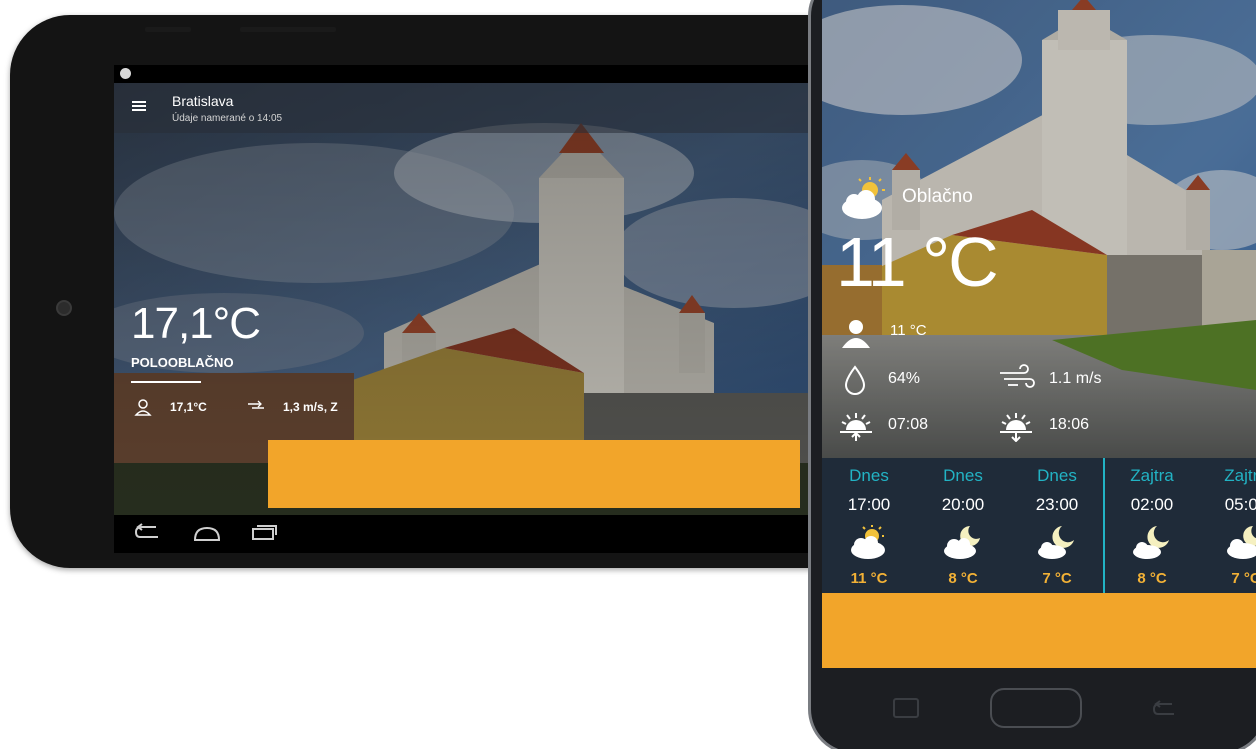  I want to click on current-condition: POLOOBLAČNO, so click(182, 362).